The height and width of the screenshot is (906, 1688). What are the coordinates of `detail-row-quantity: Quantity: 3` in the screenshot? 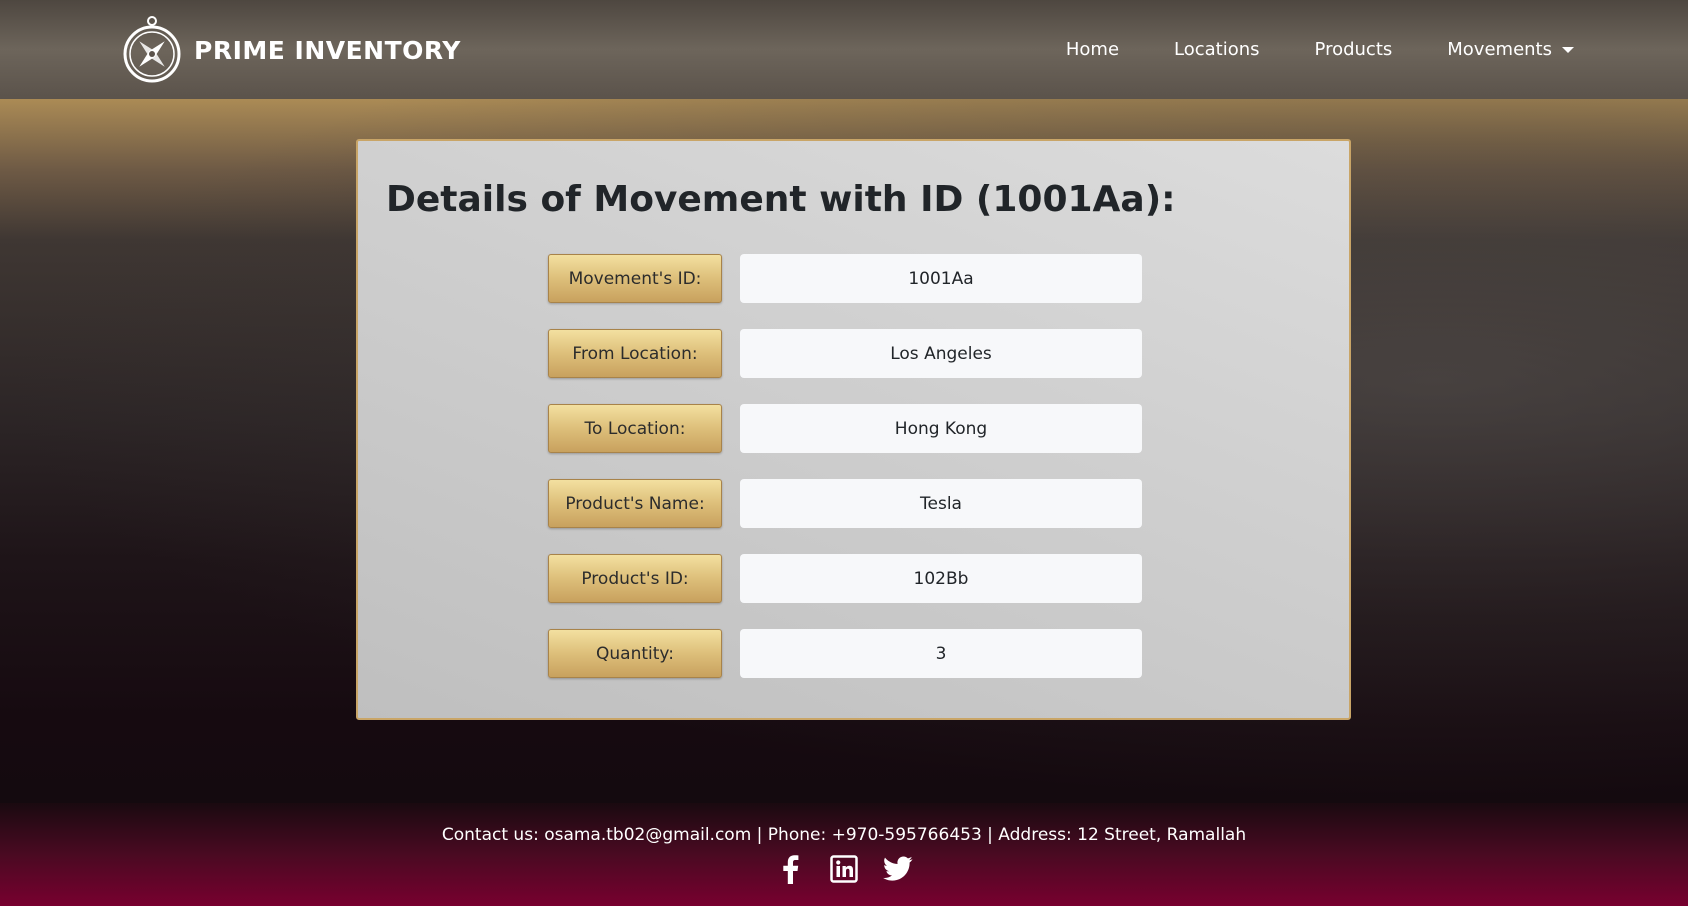 It's located at (845, 653).